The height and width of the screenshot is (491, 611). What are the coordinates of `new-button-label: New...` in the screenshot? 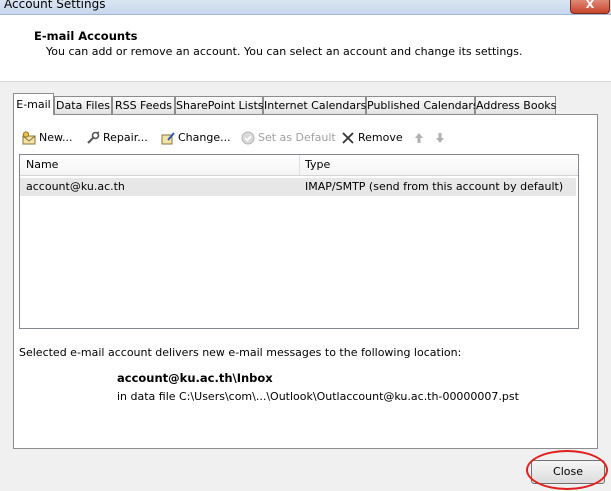 It's located at (56, 137).